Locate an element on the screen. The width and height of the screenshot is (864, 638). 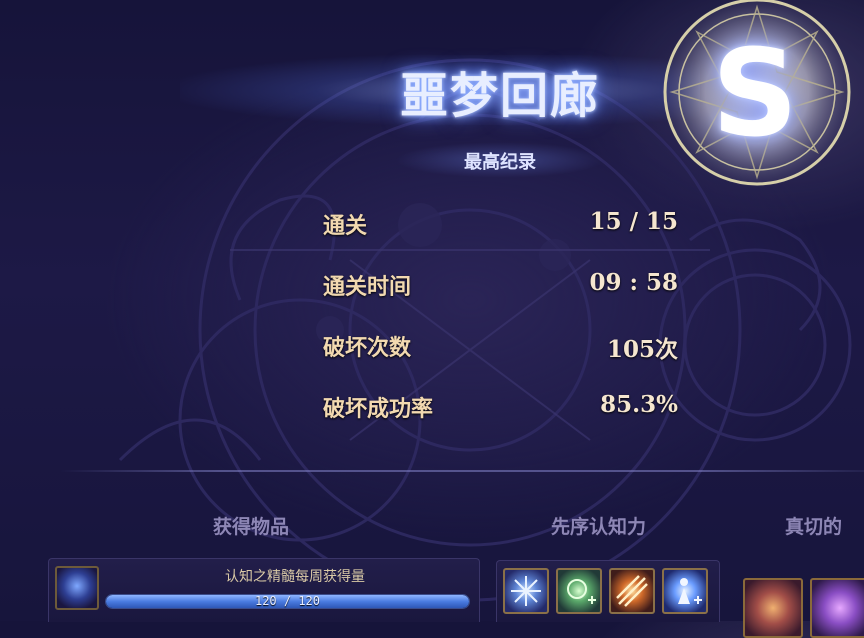
stat-label: 破坏成功率 is located at coordinates (378, 409).